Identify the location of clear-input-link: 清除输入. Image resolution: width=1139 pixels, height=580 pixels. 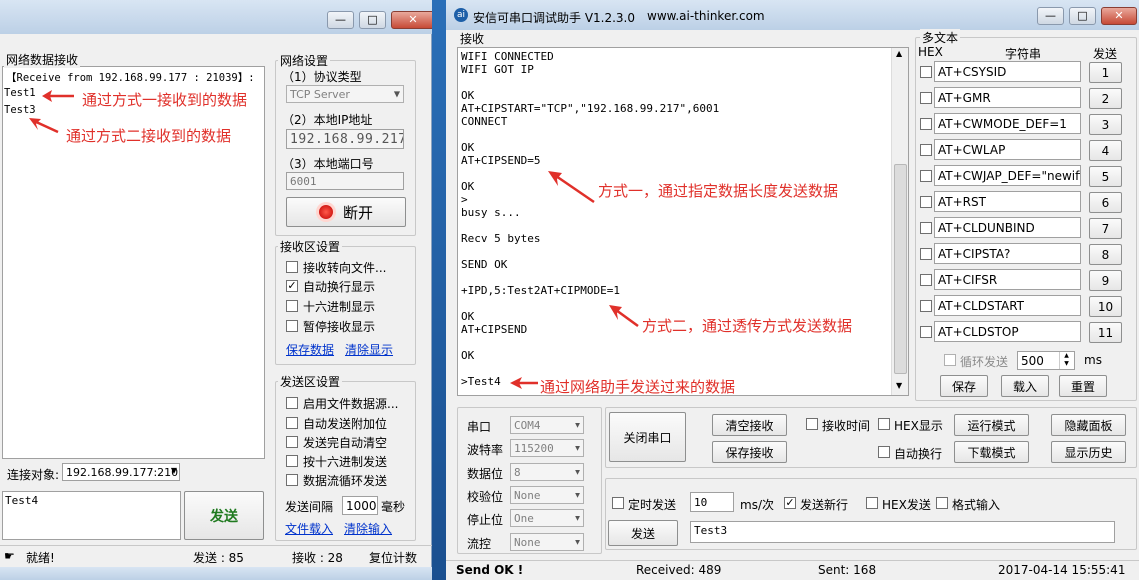
(368, 528).